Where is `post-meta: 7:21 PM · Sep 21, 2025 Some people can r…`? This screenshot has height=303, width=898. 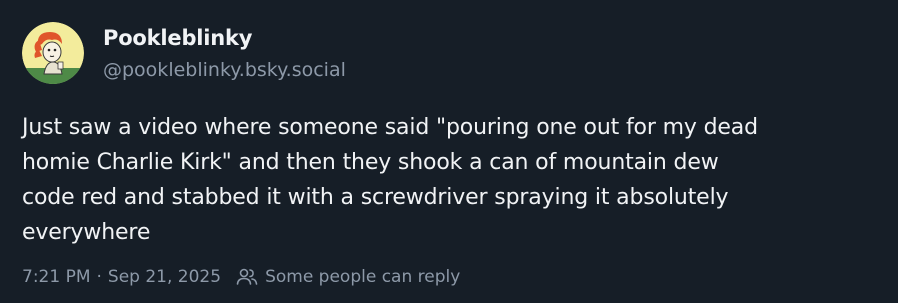
post-meta: 7:21 PM · Sep 21, 2025 Some people can r… is located at coordinates (241, 277).